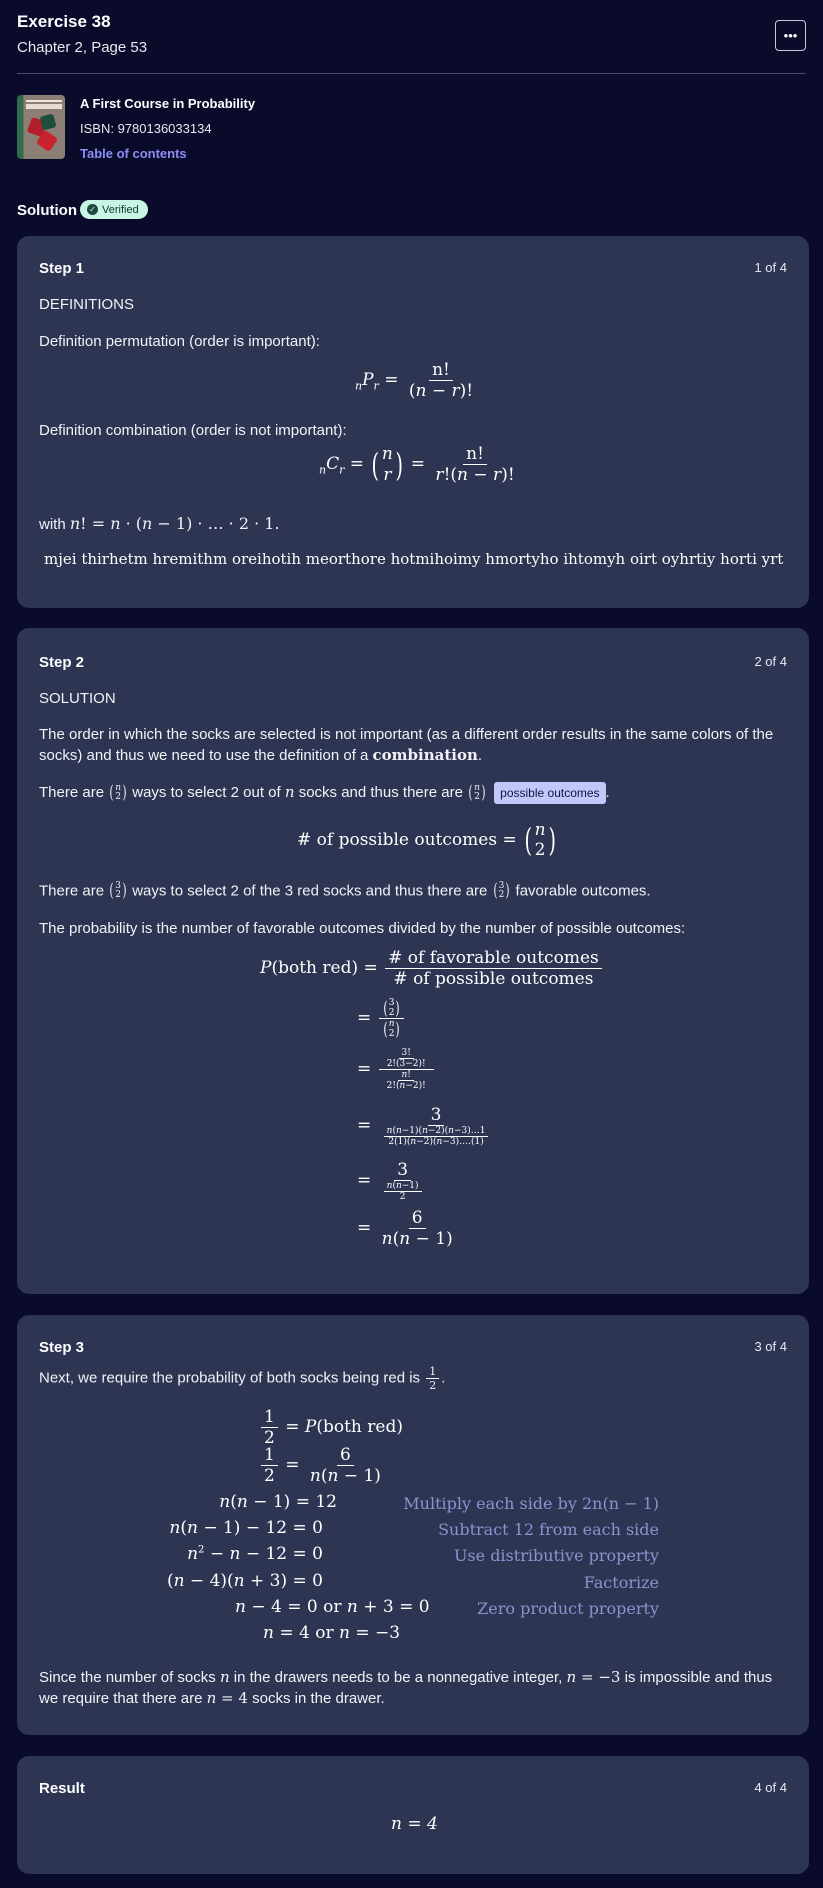  I want to click on cover-title-block, so click(44, 106).